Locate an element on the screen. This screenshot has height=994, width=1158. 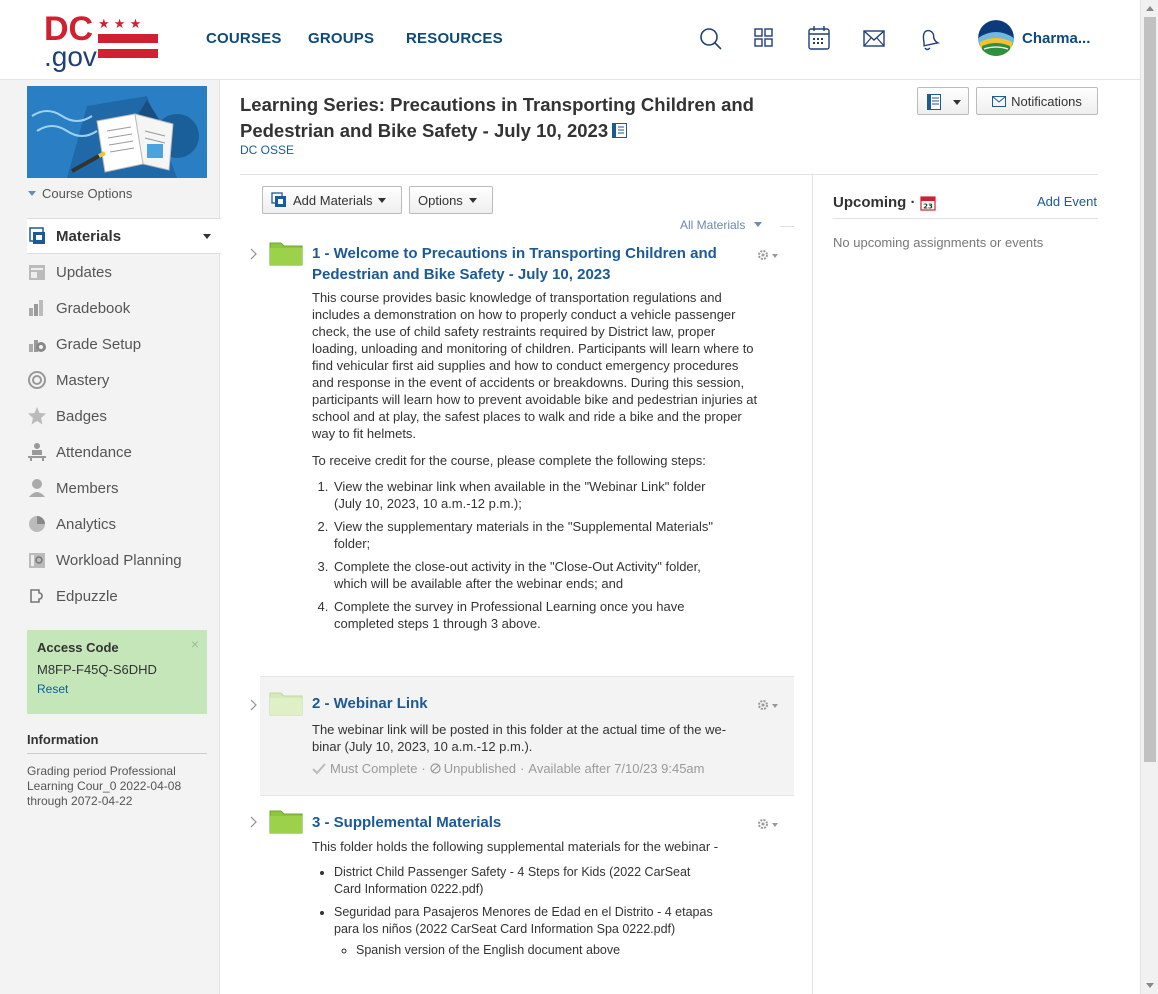
sidebar-item-updates: Updates is located at coordinates (123, 272).